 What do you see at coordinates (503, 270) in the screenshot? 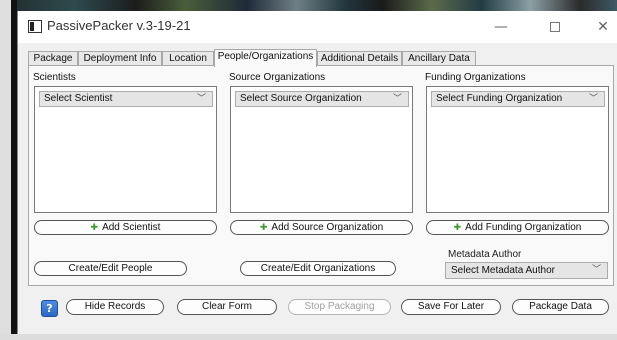
I see `metadata-author-select-value: Select Metadata Author` at bounding box center [503, 270].